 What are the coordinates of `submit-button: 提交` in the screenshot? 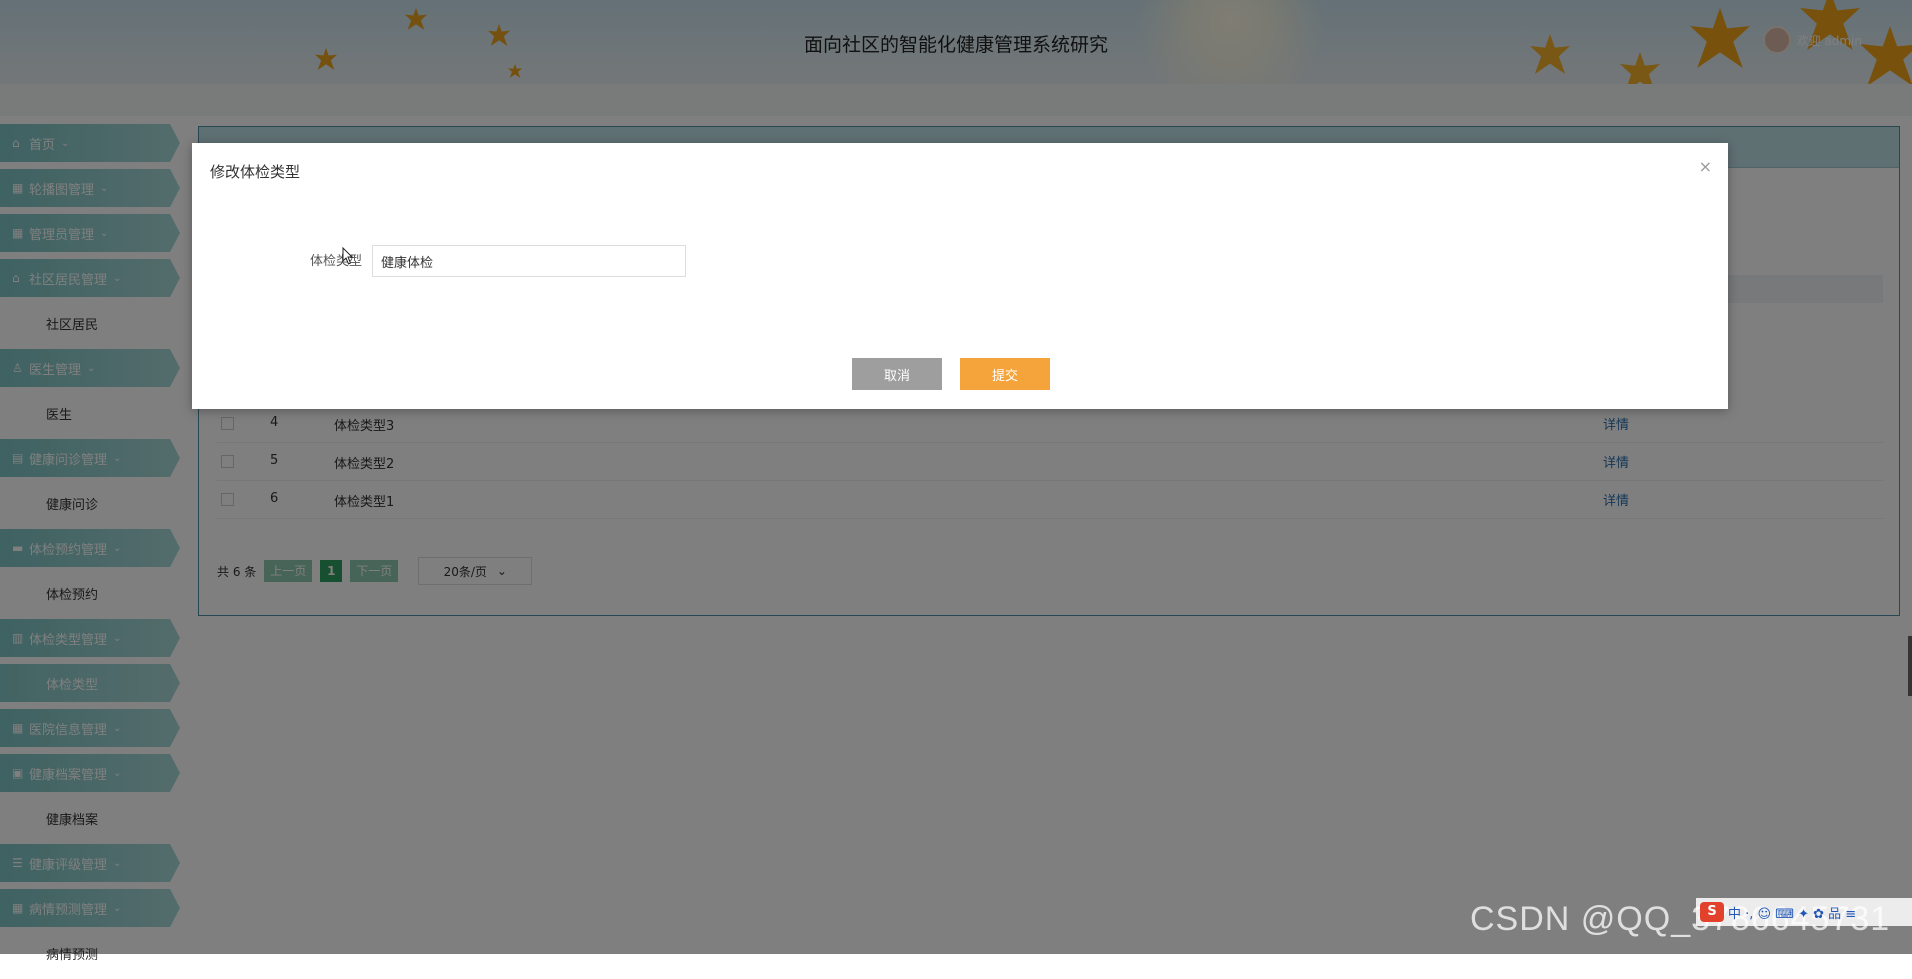 It's located at (1005, 374).